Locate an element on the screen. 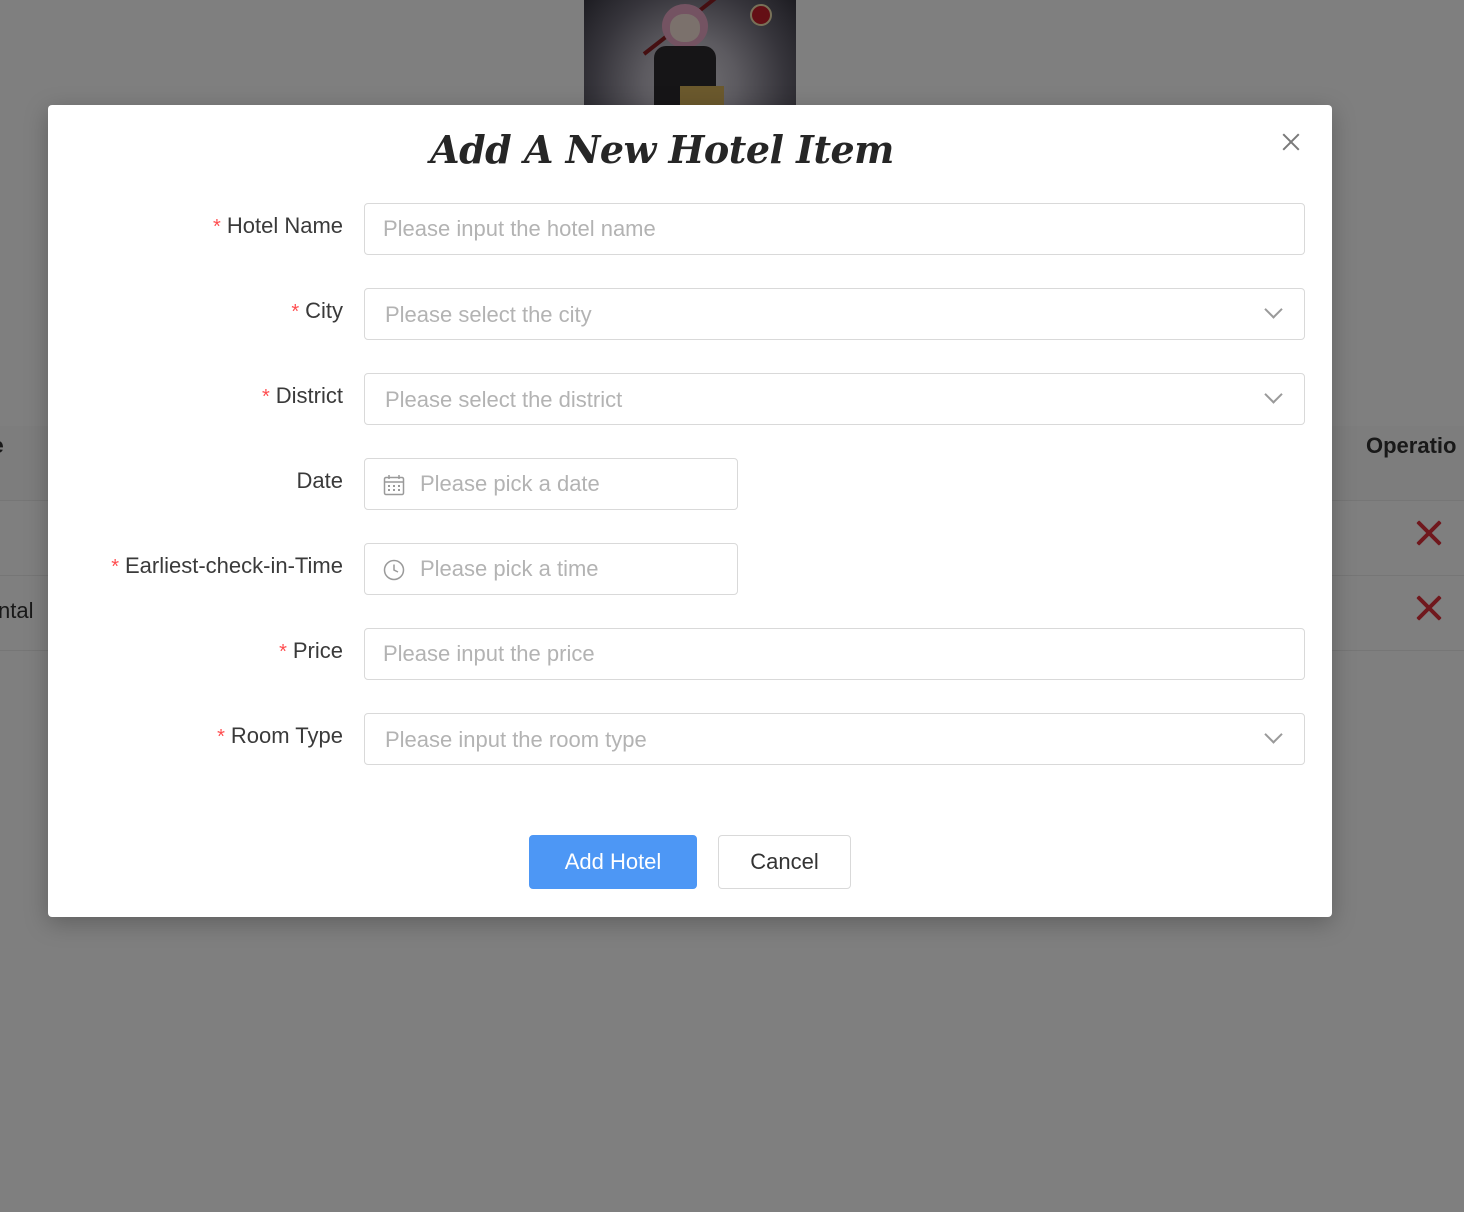  form-row-room-type: * Room Type Please input the room type is located at coordinates (690, 741).